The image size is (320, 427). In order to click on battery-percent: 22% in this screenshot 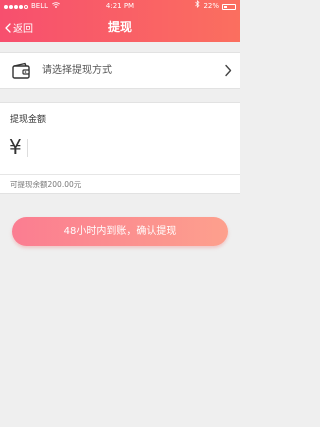, I will do `click(211, 6)`.